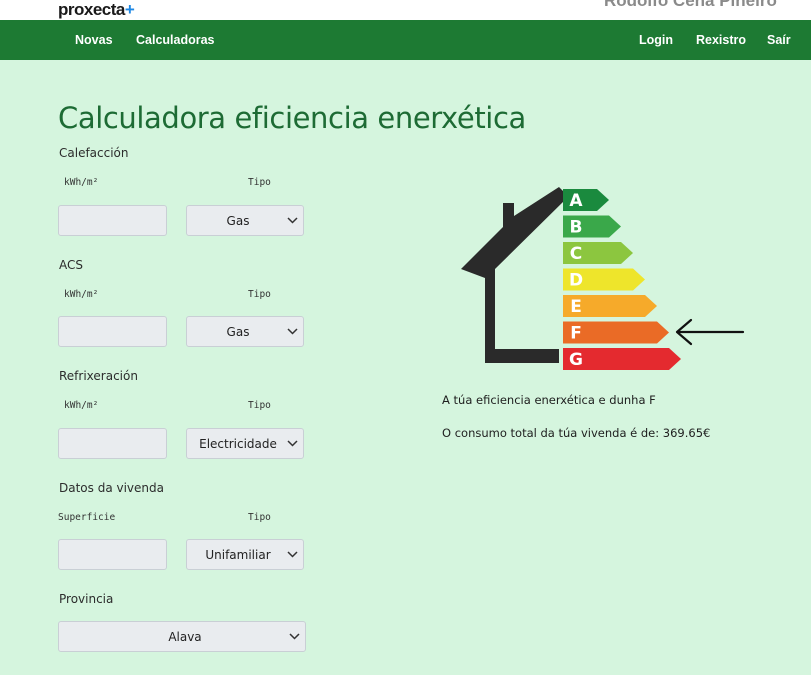 This screenshot has width=811, height=675. I want to click on refrixeracion-label: Refrixeración, so click(98, 376).